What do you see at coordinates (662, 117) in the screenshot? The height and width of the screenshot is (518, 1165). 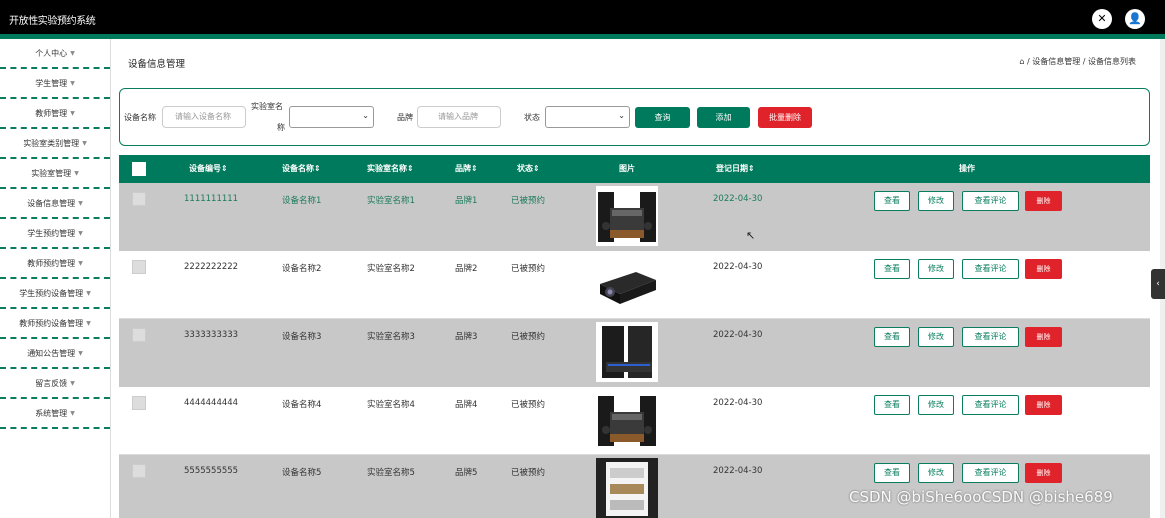 I see `query-button: 查询` at bounding box center [662, 117].